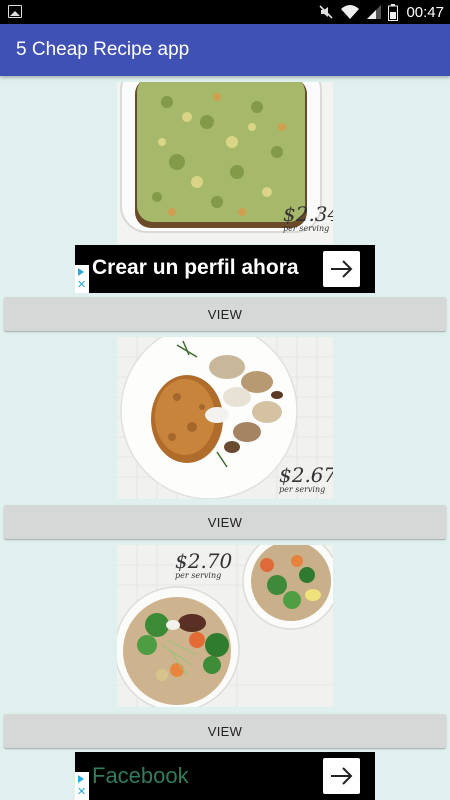  Describe the element at coordinates (225, 418) in the screenshot. I see `recipe-image-schnitzel: $2.67 per serving` at that location.